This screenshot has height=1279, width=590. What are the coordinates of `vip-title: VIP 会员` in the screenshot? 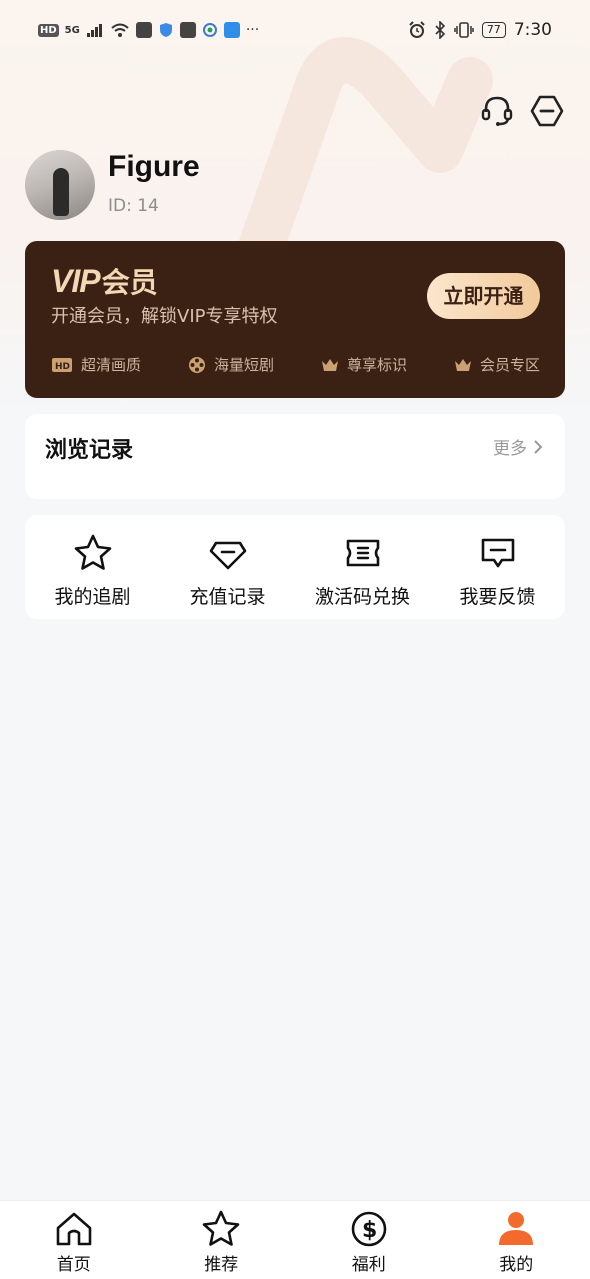 It's located at (104, 281).